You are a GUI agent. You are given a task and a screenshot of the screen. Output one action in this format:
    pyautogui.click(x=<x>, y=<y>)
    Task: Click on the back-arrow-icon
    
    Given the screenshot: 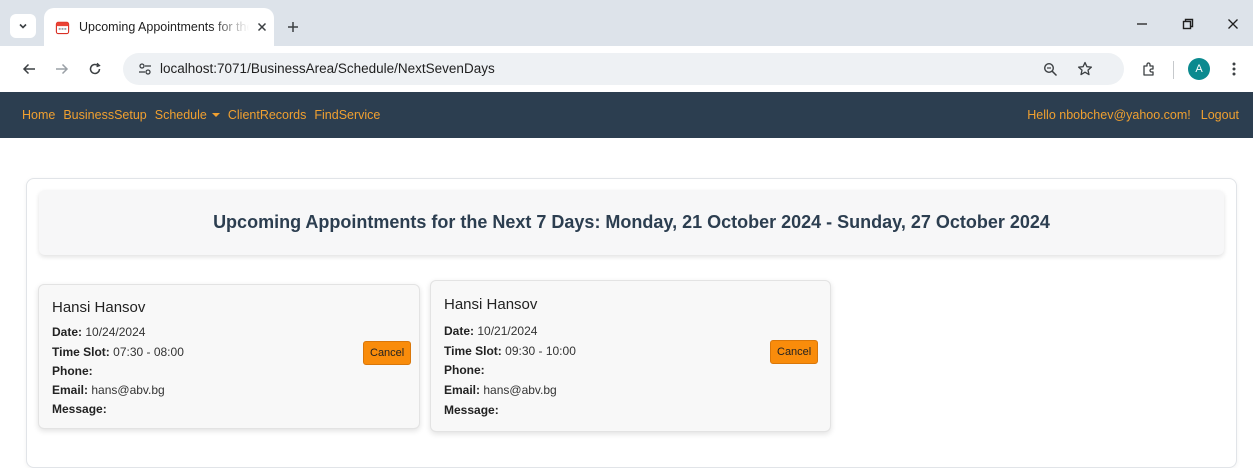 What is the action you would take?
    pyautogui.click(x=29, y=69)
    